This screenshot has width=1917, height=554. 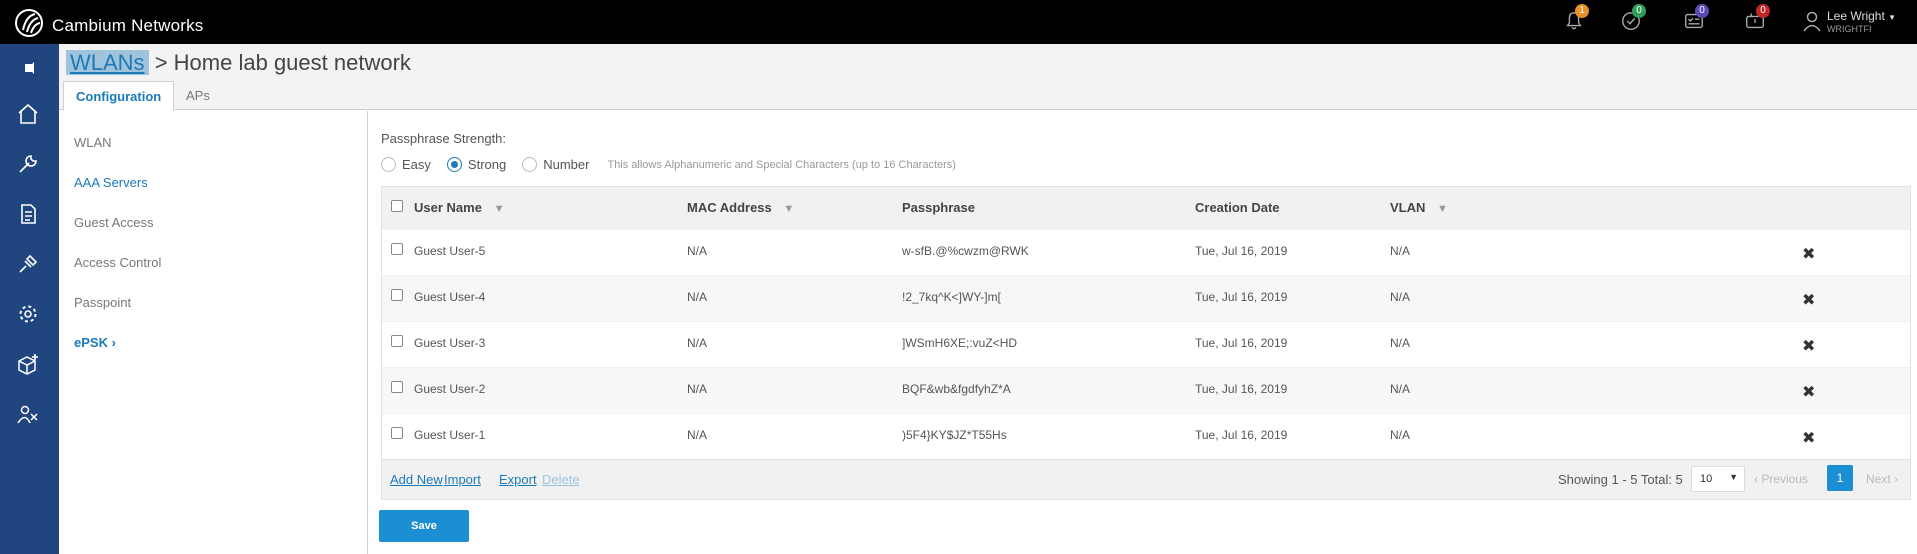 I want to click on select-all-checkbox, so click(x=397, y=206).